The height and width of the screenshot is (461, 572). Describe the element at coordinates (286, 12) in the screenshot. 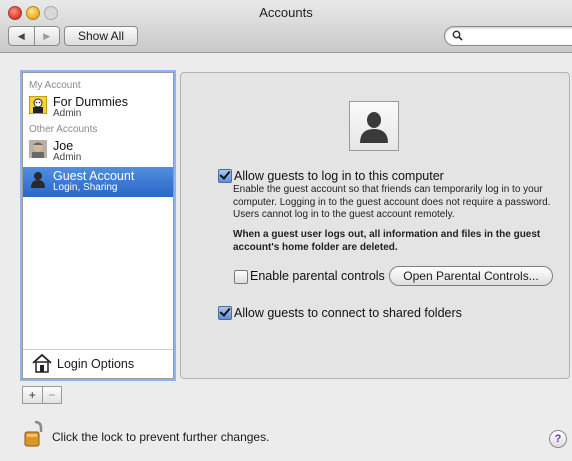

I see `window-title: Accounts` at that location.